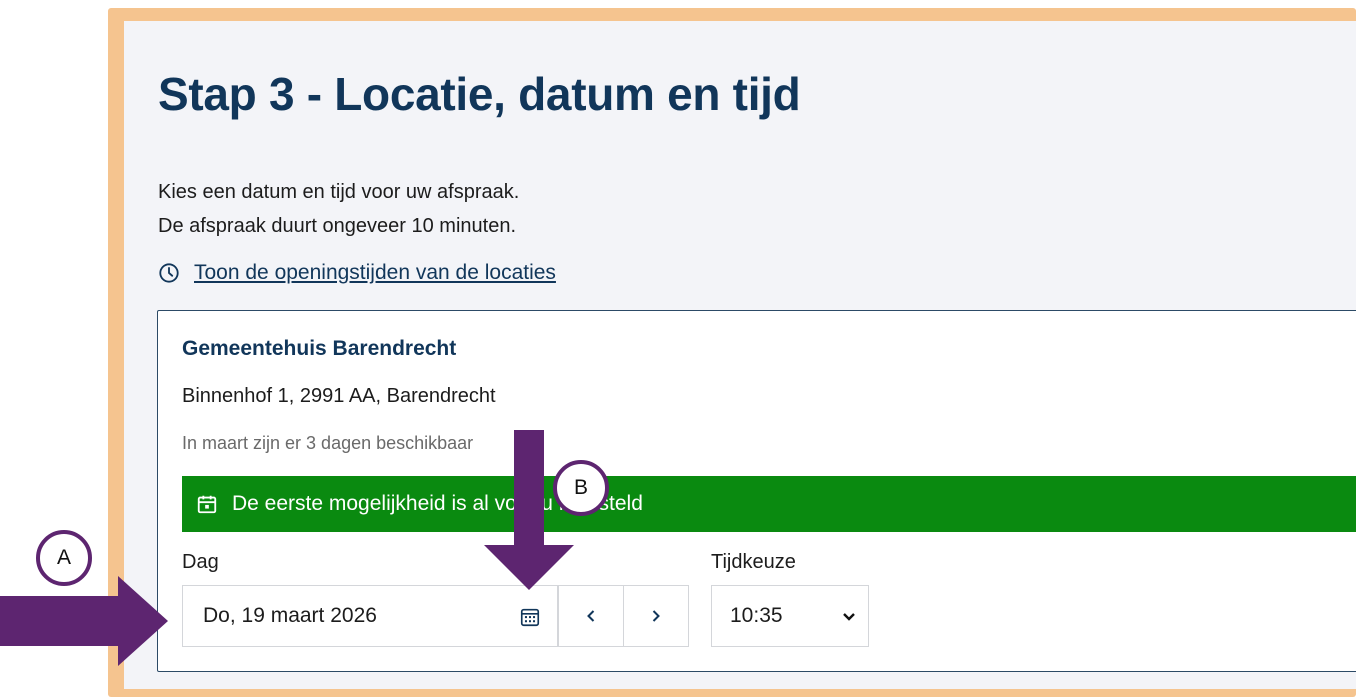 Image resolution: width=1356 pixels, height=697 pixels. What do you see at coordinates (756, 615) in the screenshot?
I see `time-value: 10:35` at bounding box center [756, 615].